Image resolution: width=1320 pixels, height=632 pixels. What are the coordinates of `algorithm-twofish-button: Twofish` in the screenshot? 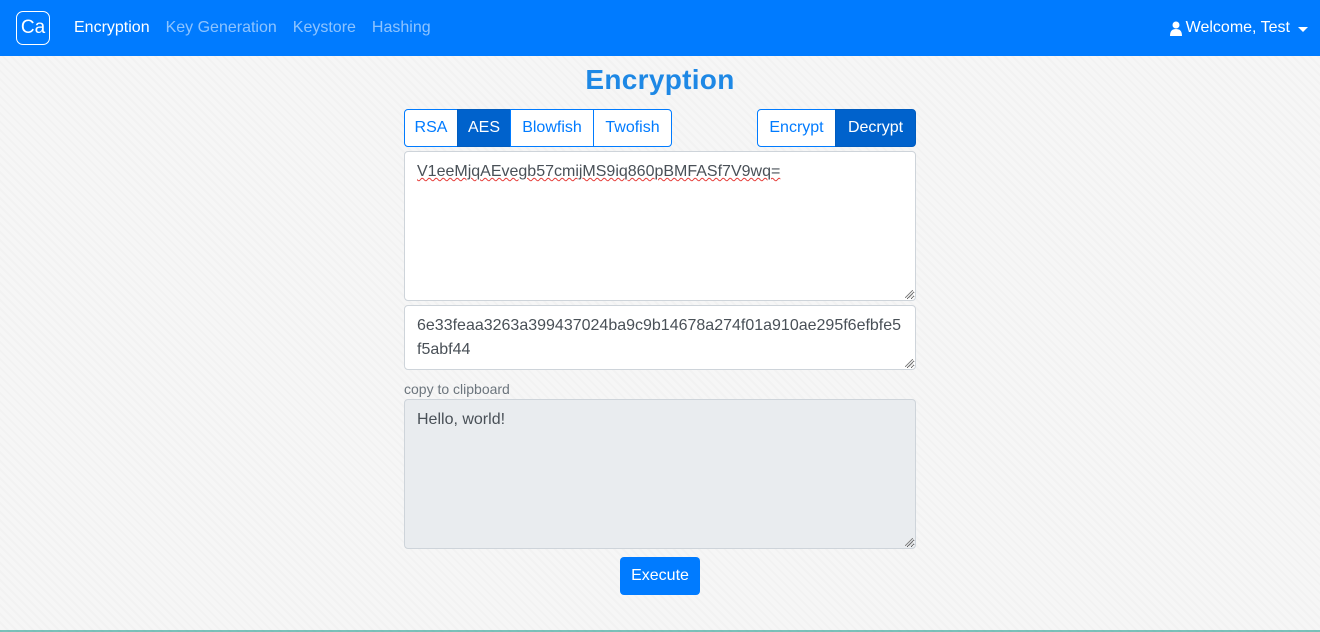 It's located at (632, 128).